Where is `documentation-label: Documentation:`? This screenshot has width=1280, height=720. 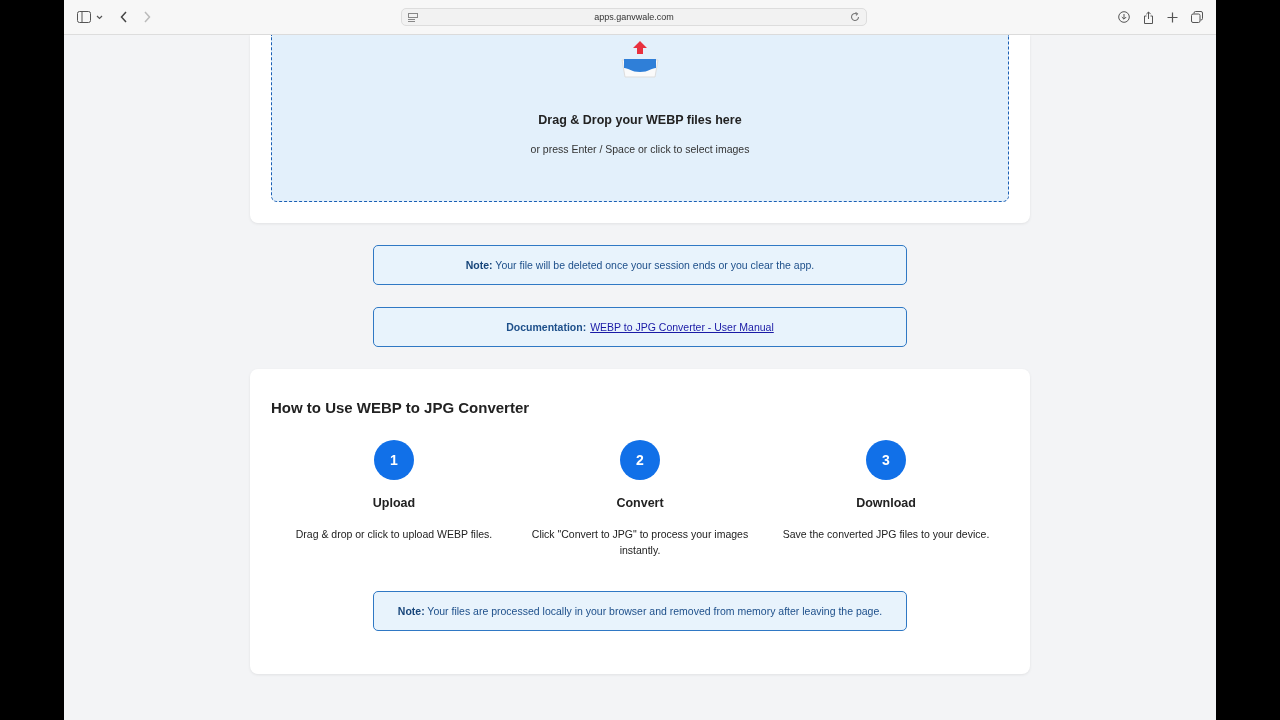
documentation-label: Documentation: is located at coordinates (546, 327).